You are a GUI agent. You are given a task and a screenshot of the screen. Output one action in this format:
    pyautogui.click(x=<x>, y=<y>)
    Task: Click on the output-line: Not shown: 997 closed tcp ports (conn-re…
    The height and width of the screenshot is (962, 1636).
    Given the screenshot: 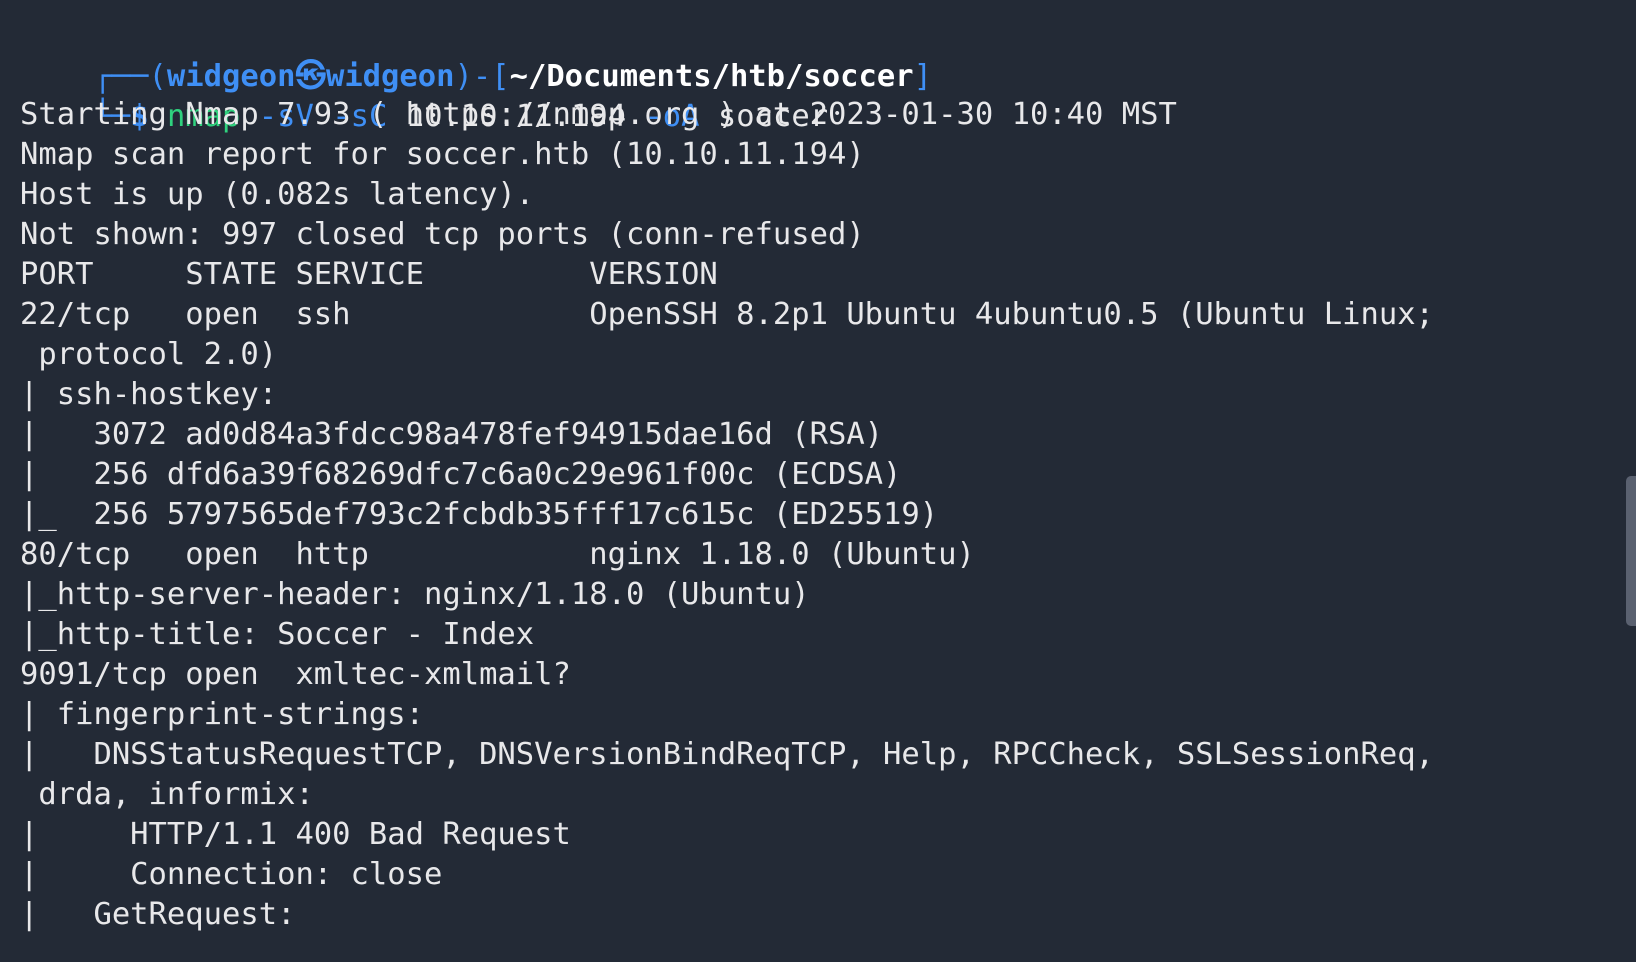 What is the action you would take?
    pyautogui.click(x=442, y=234)
    